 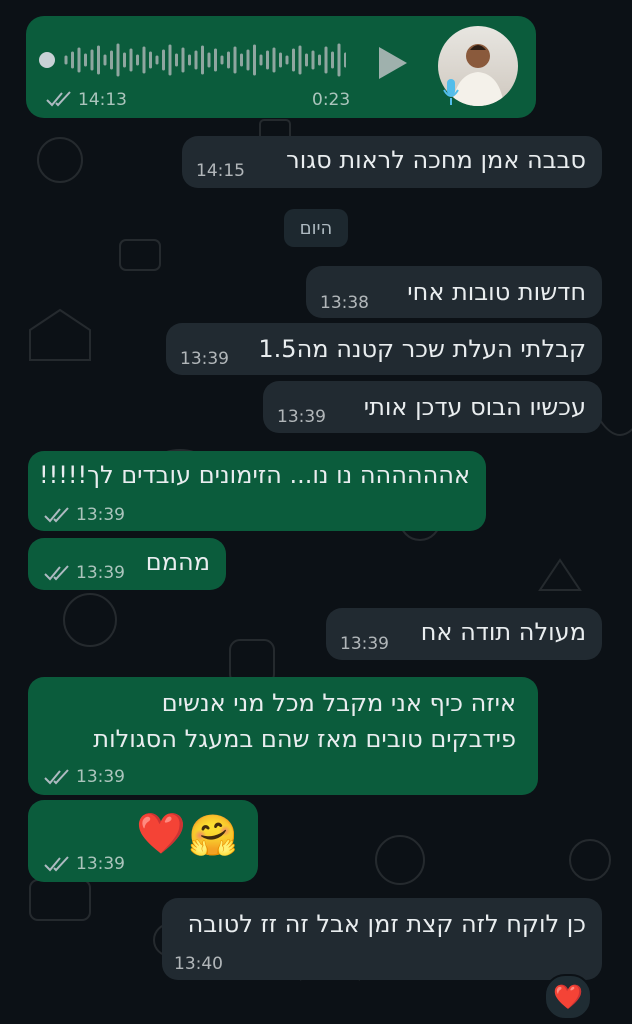 I want to click on message-text: מהמם, so click(x=177, y=562).